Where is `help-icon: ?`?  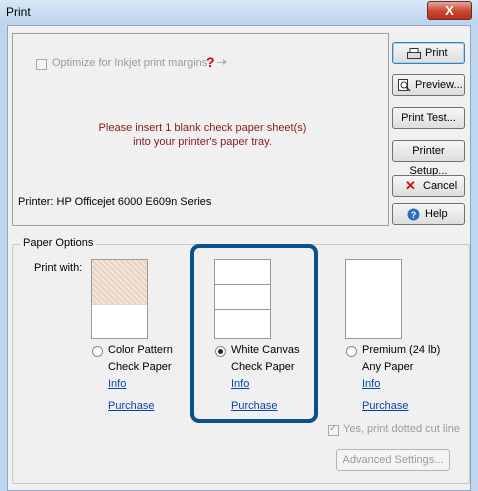 help-icon: ? is located at coordinates (413, 214).